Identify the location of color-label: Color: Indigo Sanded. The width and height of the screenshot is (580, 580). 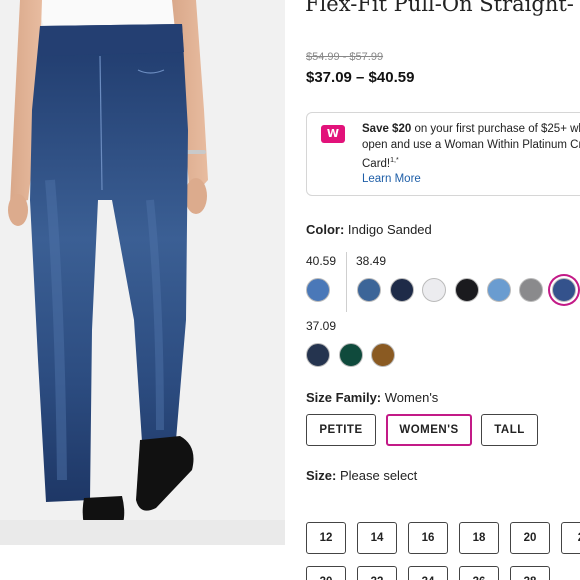
(369, 229).